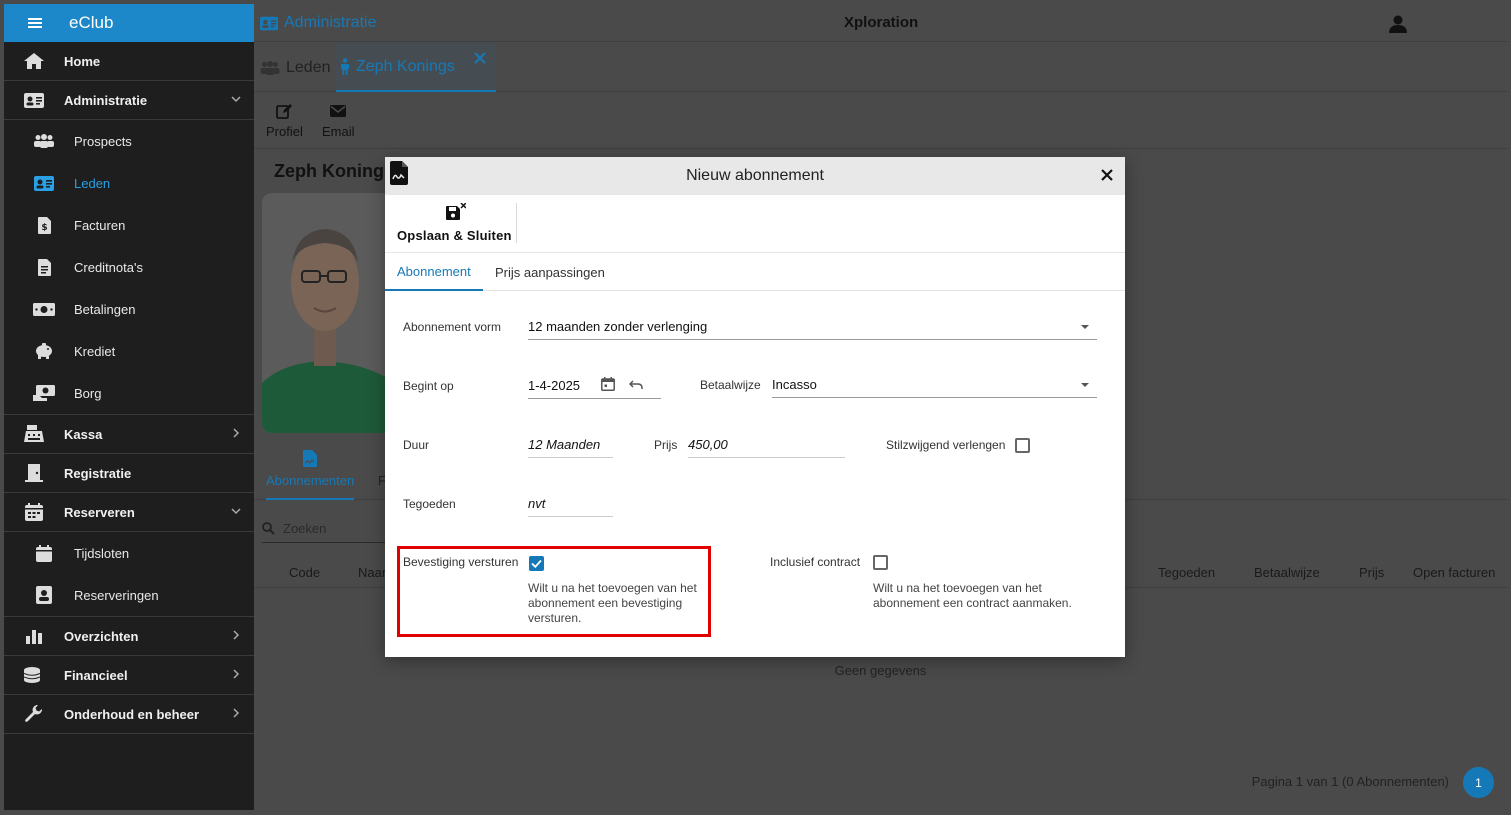 This screenshot has height=815, width=1511. I want to click on app-title: Xploration, so click(881, 22).